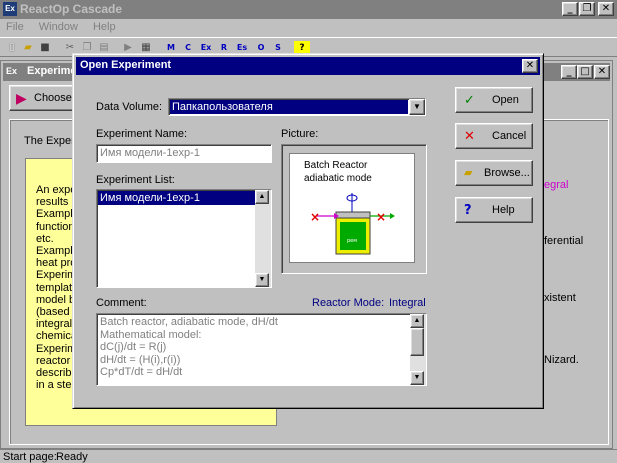 This screenshot has height=463, width=617. What do you see at coordinates (58, 27) in the screenshot?
I see `menu-window: Window` at bounding box center [58, 27].